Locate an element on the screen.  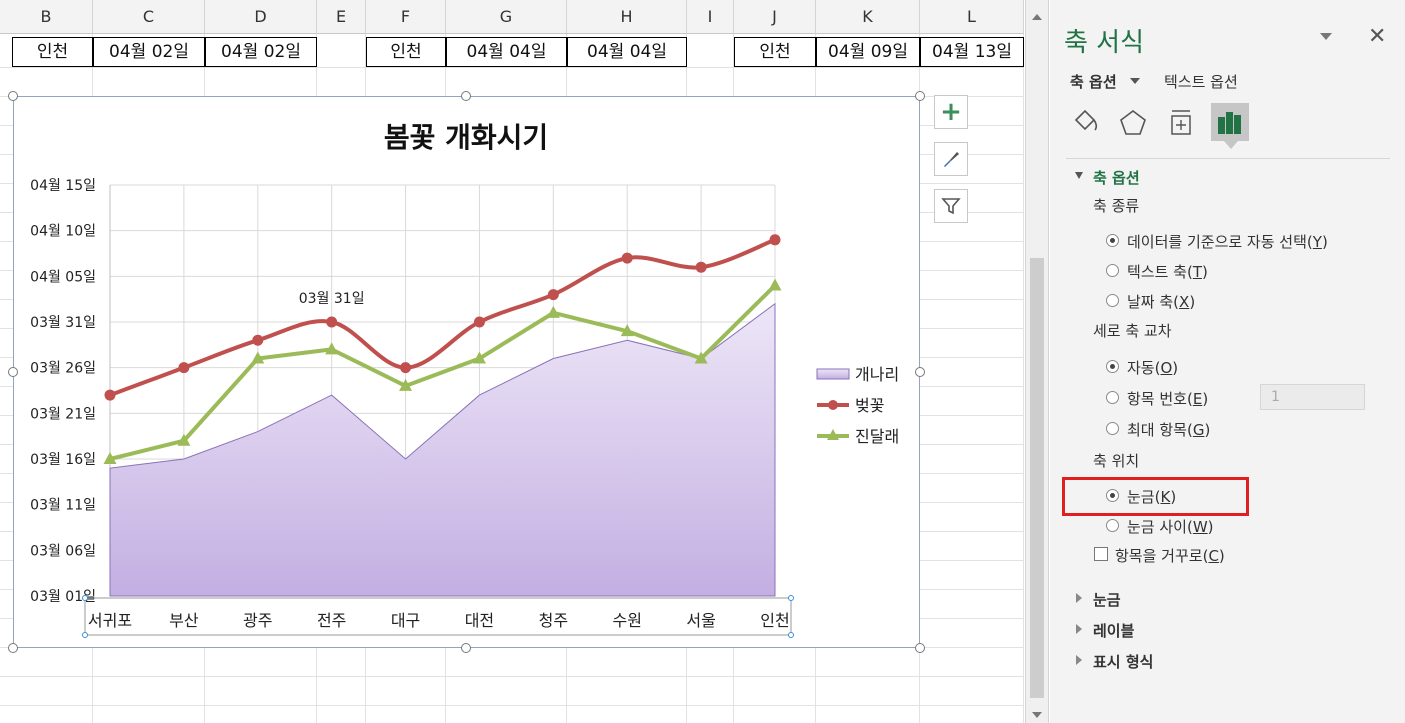
collapse-triangle-icon is located at coordinates (1079, 175).